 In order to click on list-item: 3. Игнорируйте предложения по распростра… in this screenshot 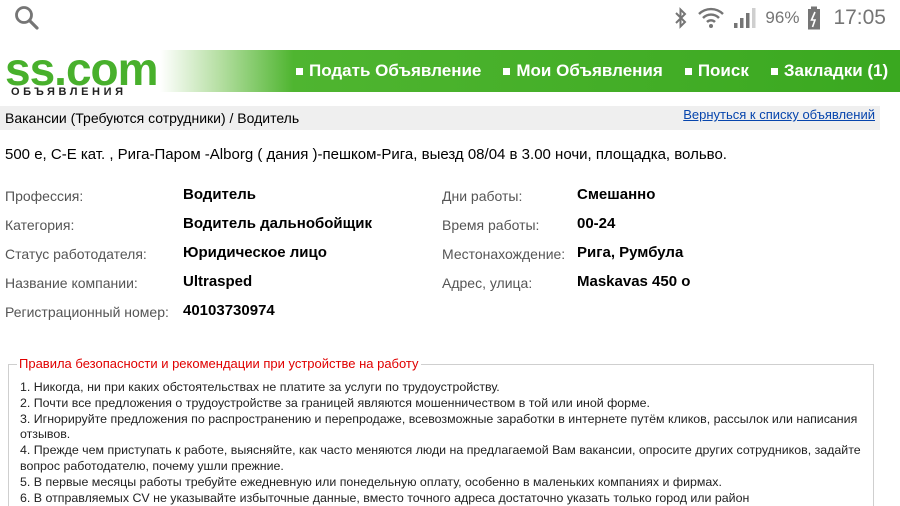, I will do `click(439, 426)`.